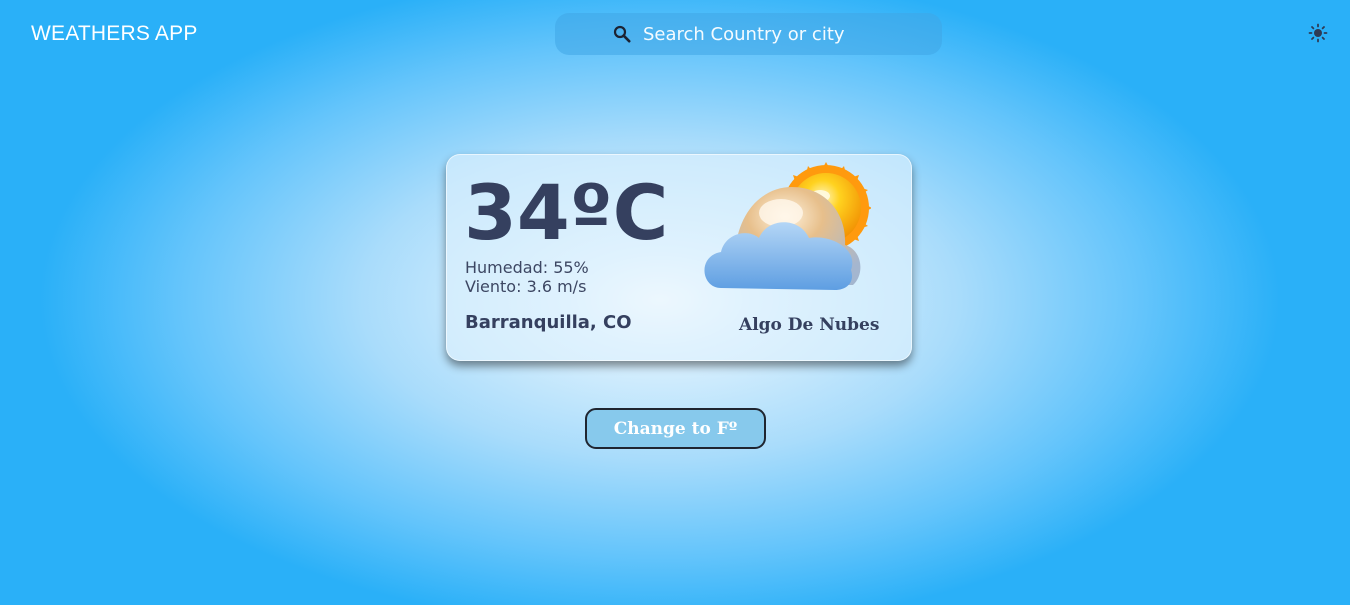  I want to click on partly-cloudy-icon, so click(783, 231).